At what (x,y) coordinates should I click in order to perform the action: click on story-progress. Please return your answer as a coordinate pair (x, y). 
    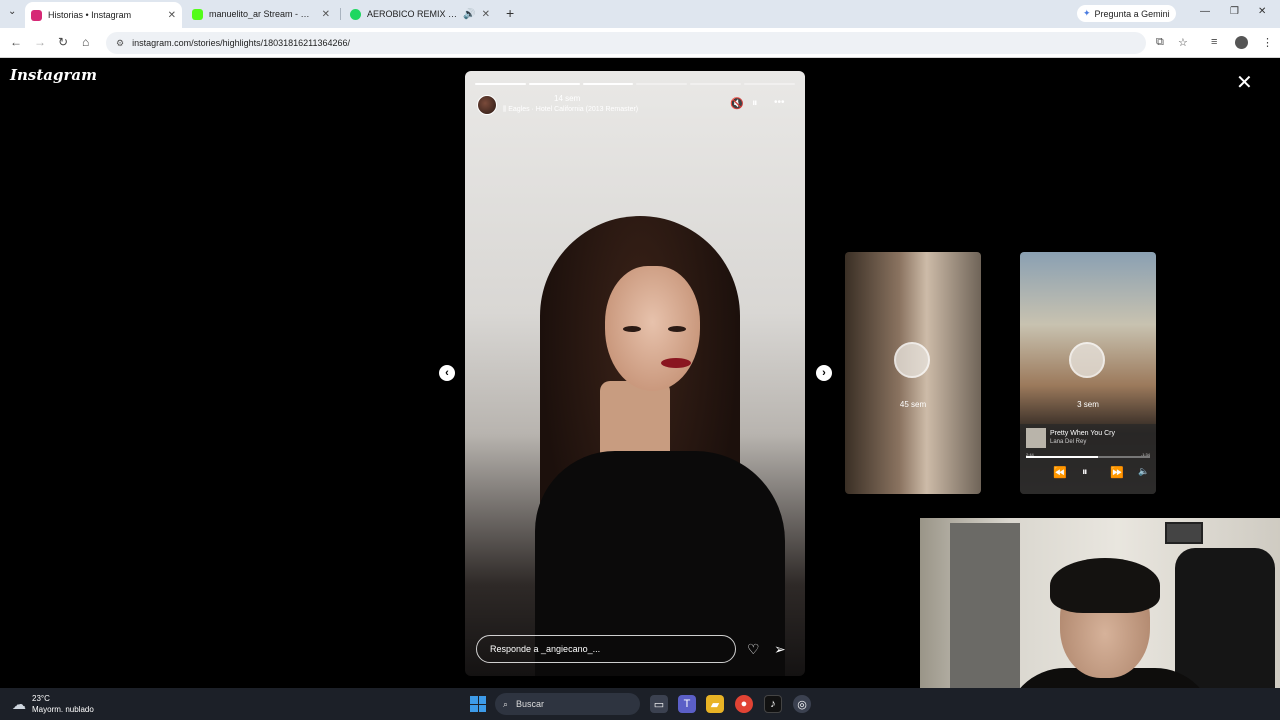
    Looking at the image, I should click on (635, 84).